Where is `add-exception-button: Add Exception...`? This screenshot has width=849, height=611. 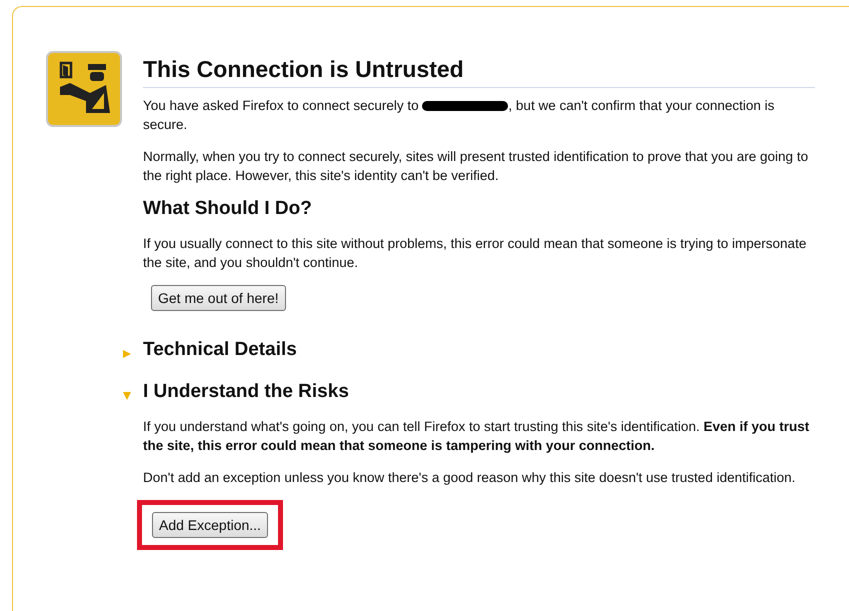
add-exception-button: Add Exception... is located at coordinates (210, 525).